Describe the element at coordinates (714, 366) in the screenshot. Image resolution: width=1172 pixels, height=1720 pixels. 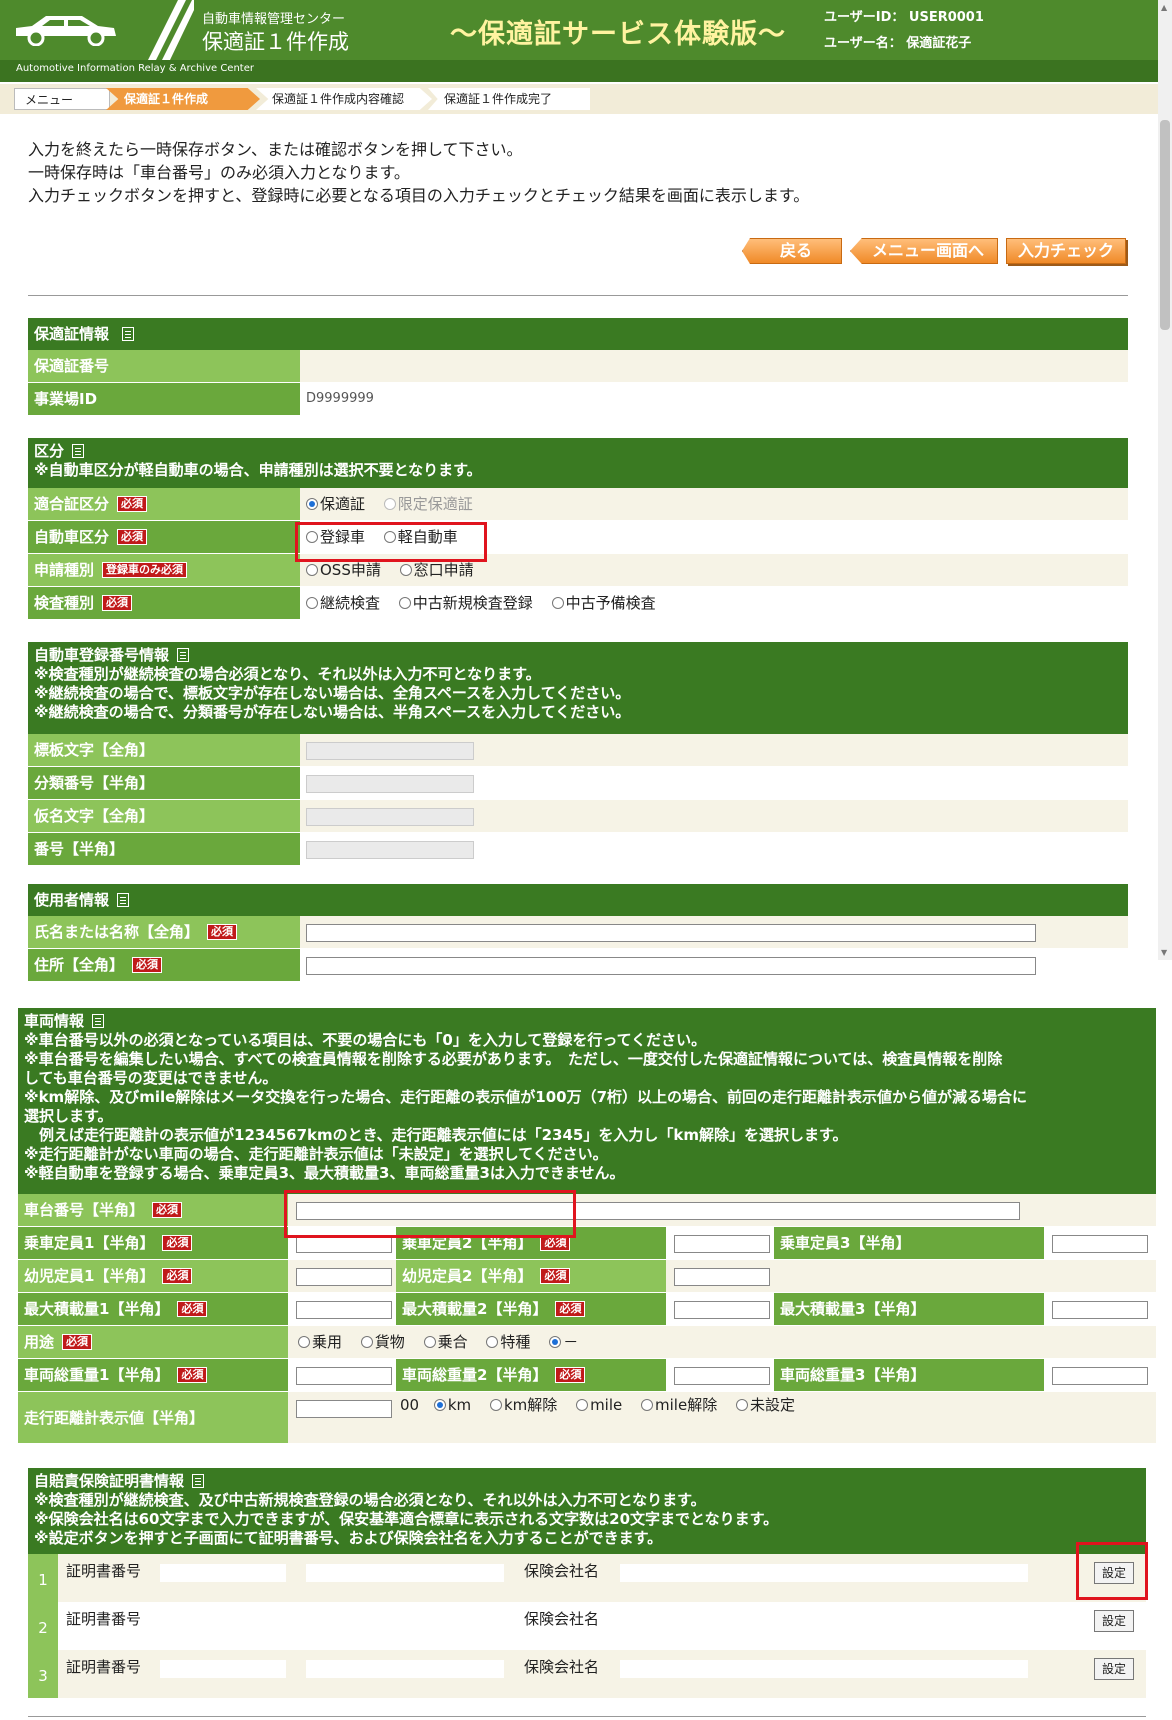
I see `hotekisho-number-value` at that location.